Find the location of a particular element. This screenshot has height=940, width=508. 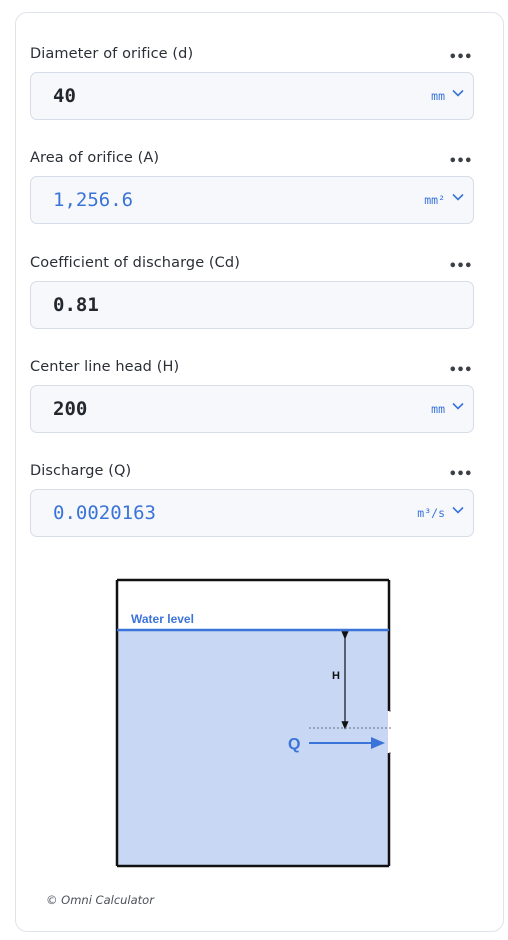

head-unit-select: mm is located at coordinates (438, 409).